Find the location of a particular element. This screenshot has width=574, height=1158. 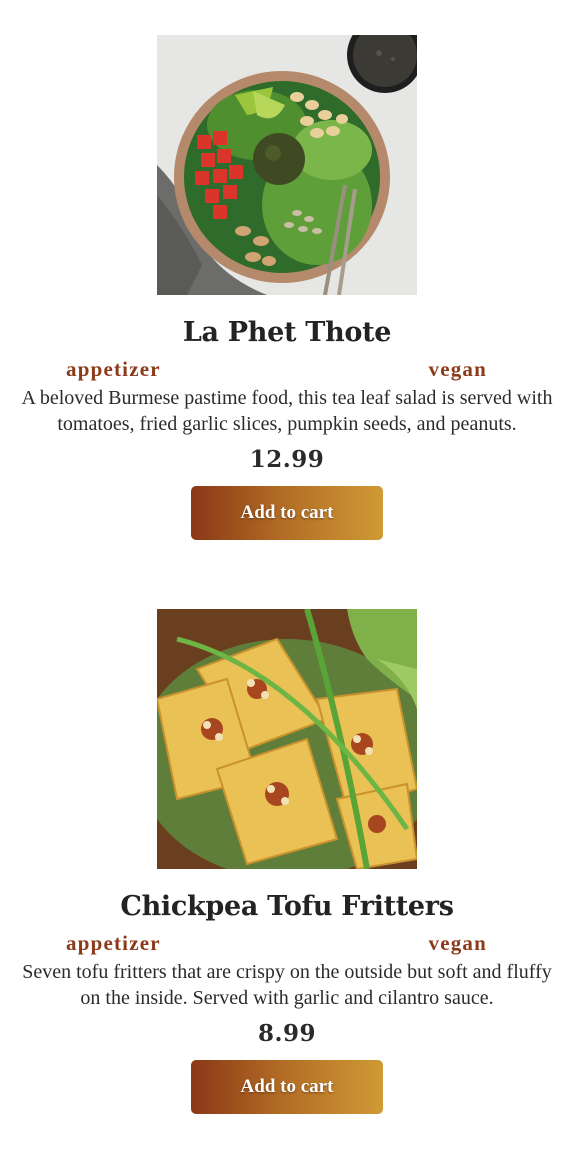

item-price: 12.99 is located at coordinates (287, 459).